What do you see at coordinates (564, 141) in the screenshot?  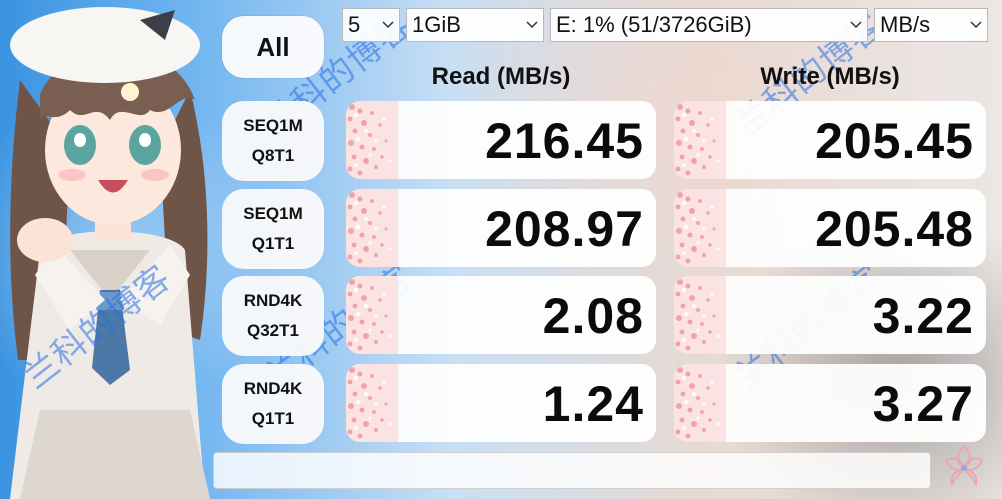 I see `read-value: 216.45` at bounding box center [564, 141].